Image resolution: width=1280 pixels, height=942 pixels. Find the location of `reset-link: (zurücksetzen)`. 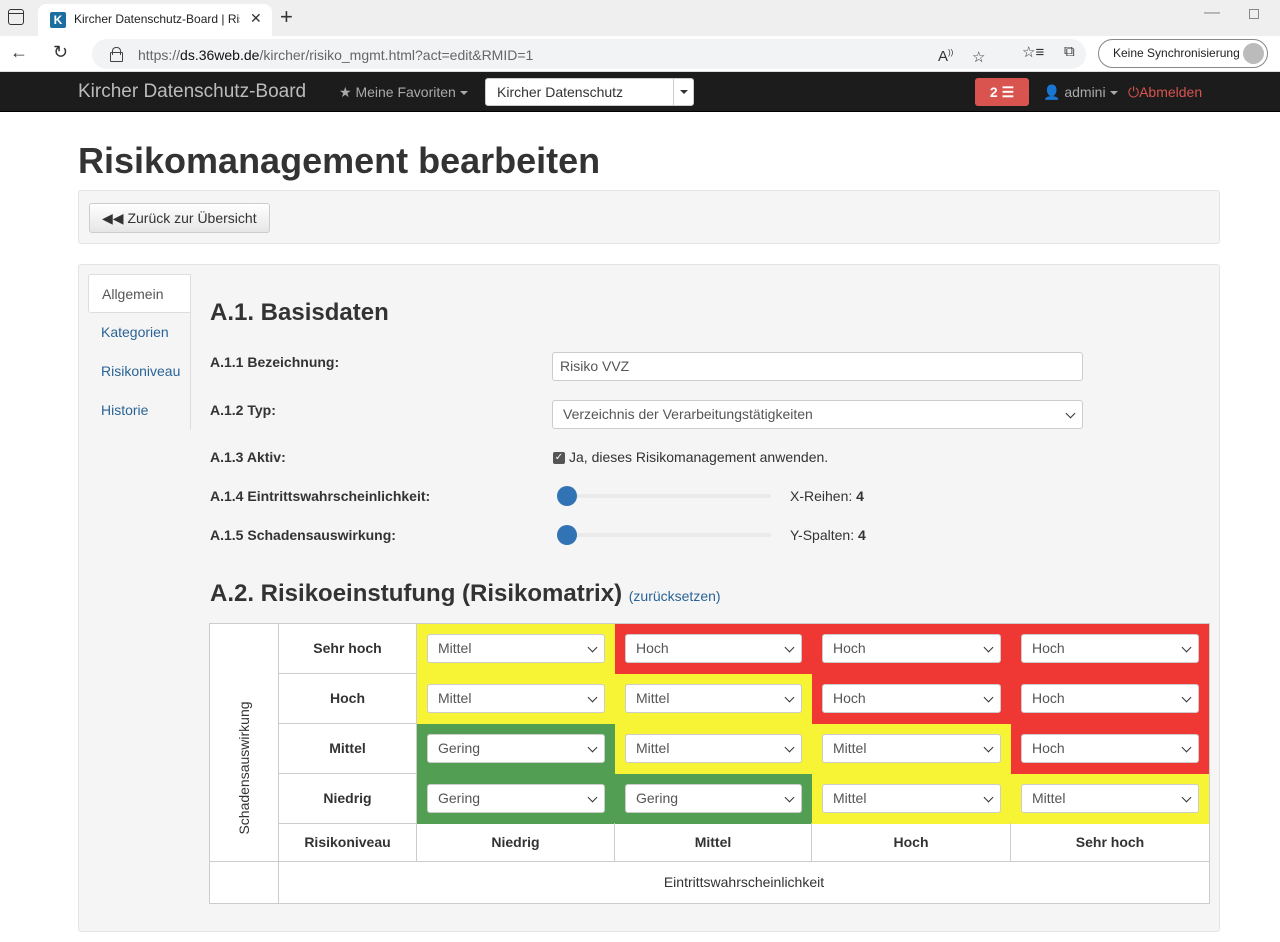

reset-link: (zurücksetzen) is located at coordinates (675, 596).